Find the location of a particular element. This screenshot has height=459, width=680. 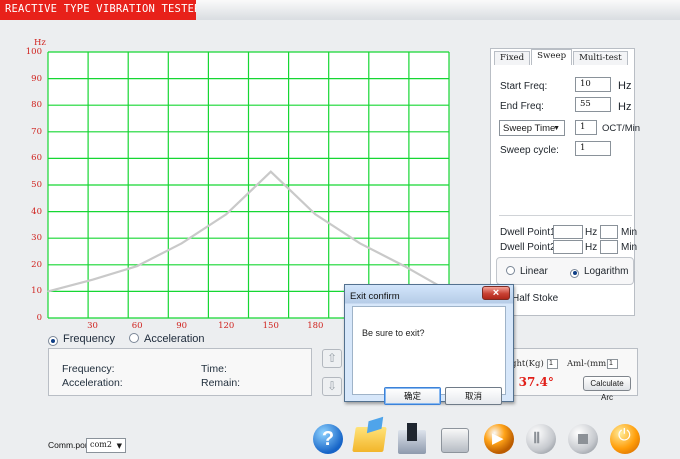

dwell-point-2-minutes-unit: Min is located at coordinates (629, 247).